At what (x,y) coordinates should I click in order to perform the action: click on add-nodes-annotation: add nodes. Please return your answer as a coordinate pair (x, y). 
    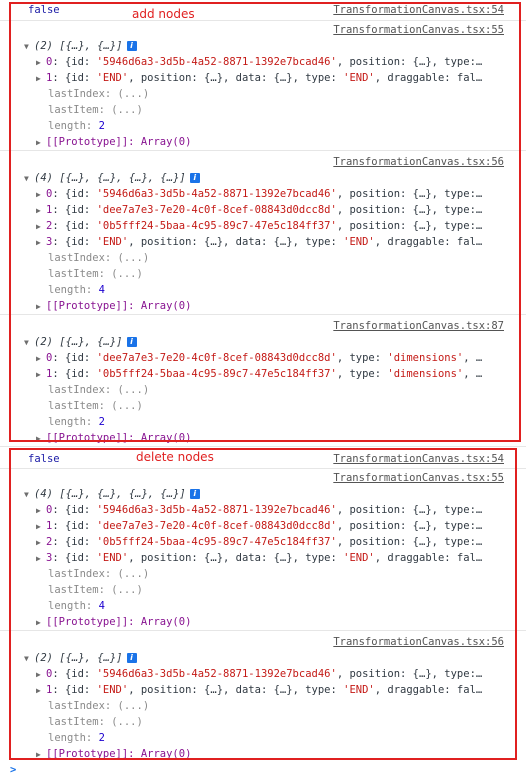
    Looking at the image, I should click on (163, 14).